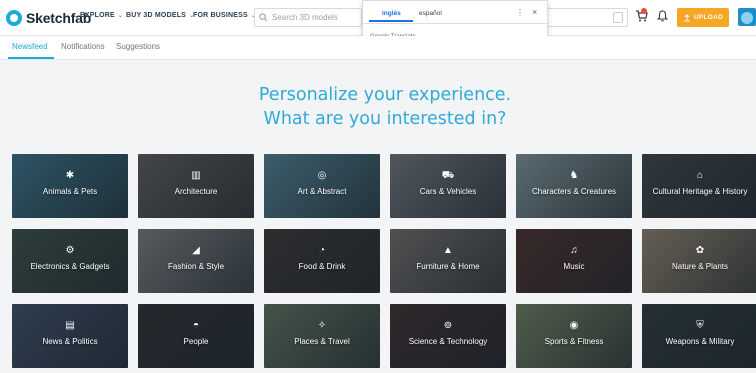 The height and width of the screenshot is (373, 756). Describe the element at coordinates (391, 21) in the screenshot. I see `translate-active-tab-indicator` at that location.